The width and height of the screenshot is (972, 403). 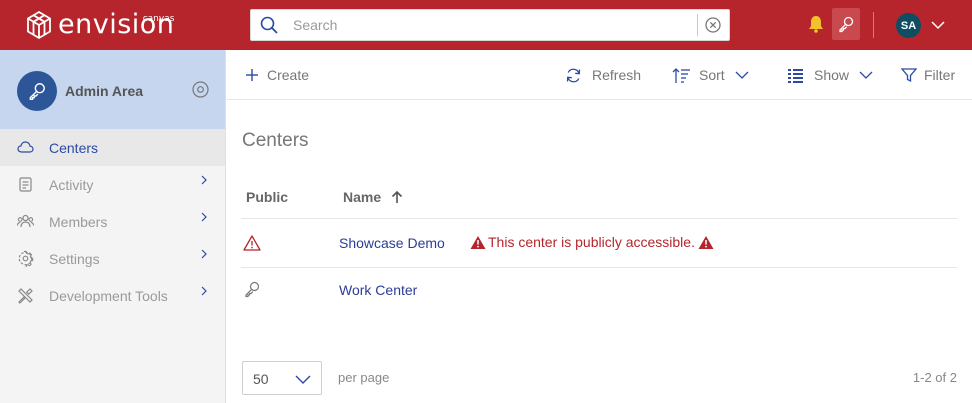 I want to click on sidebar-title: Admin Area, so click(x=104, y=91).